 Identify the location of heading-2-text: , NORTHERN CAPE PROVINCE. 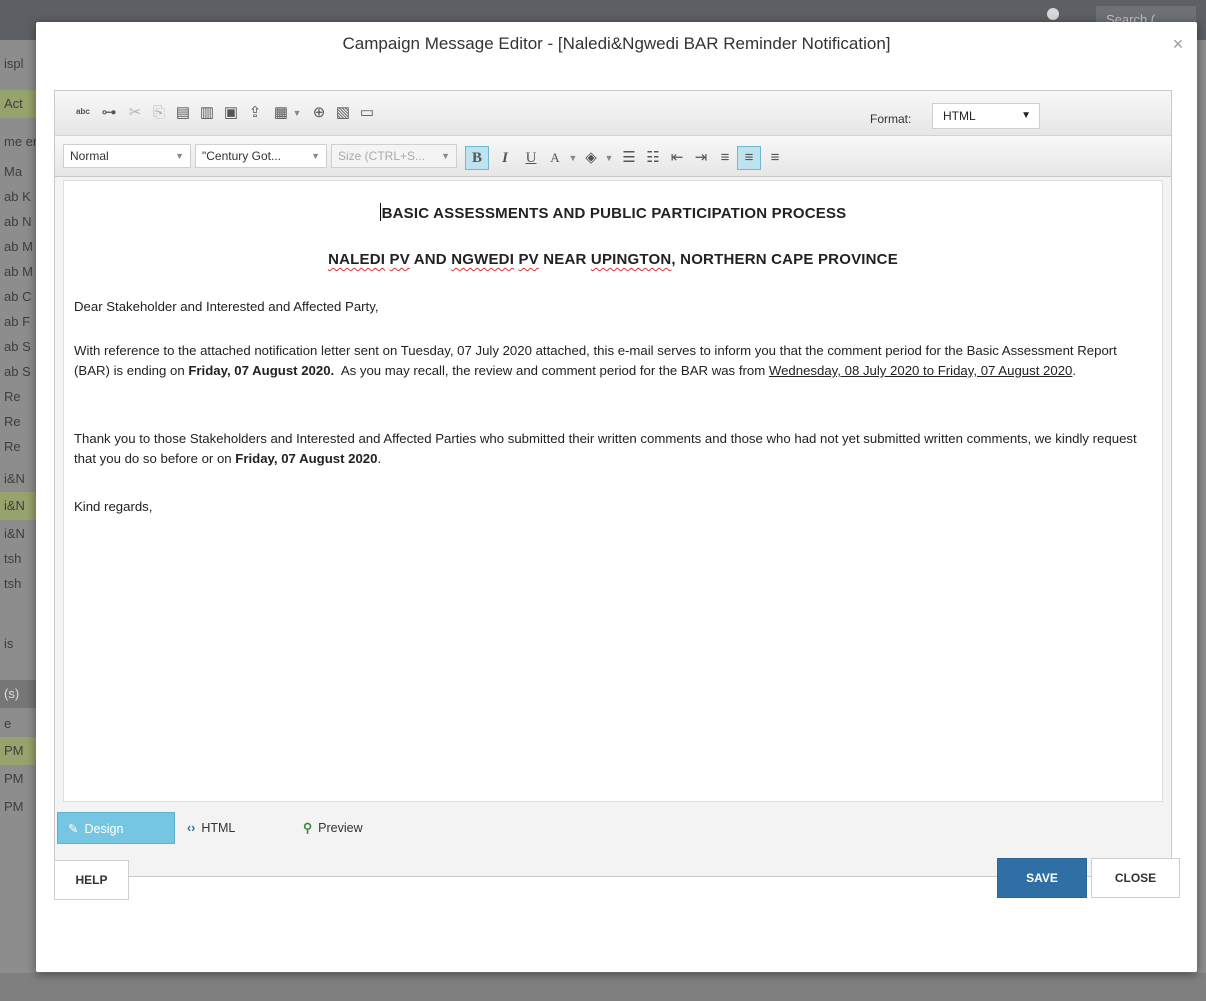
(784, 259).